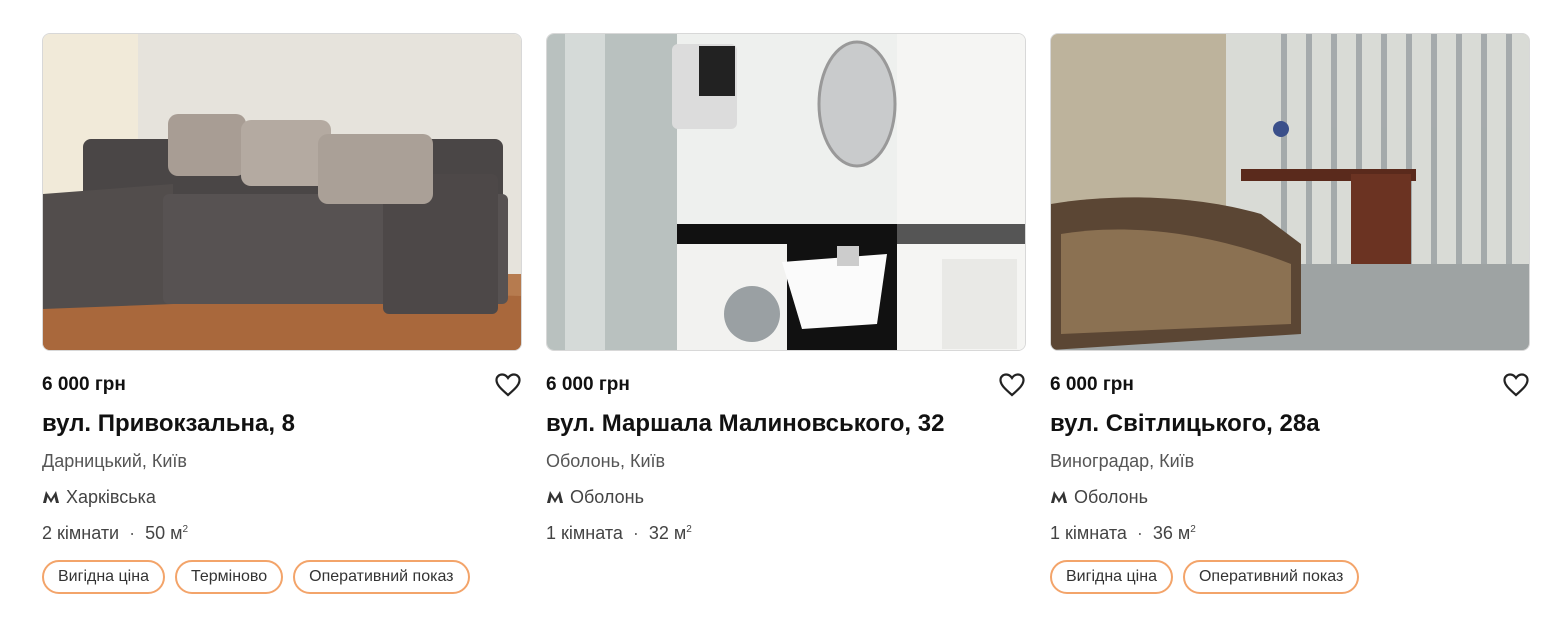  What do you see at coordinates (111, 497) in the screenshot?
I see `metro-station: Харківська` at bounding box center [111, 497].